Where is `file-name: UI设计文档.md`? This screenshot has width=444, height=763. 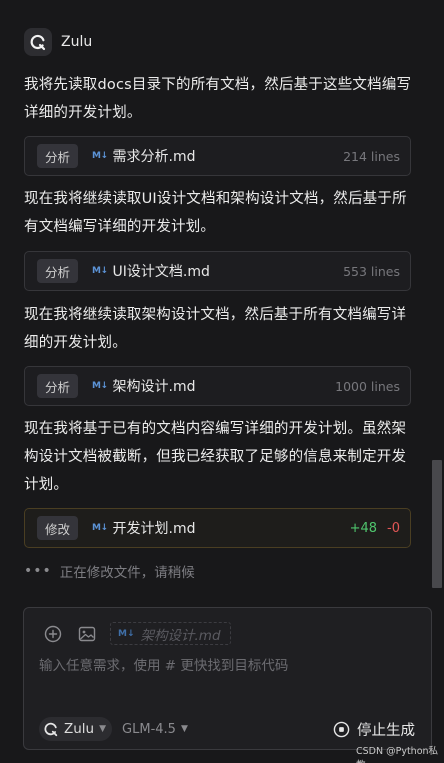
file-name: UI设计文档.md is located at coordinates (161, 272).